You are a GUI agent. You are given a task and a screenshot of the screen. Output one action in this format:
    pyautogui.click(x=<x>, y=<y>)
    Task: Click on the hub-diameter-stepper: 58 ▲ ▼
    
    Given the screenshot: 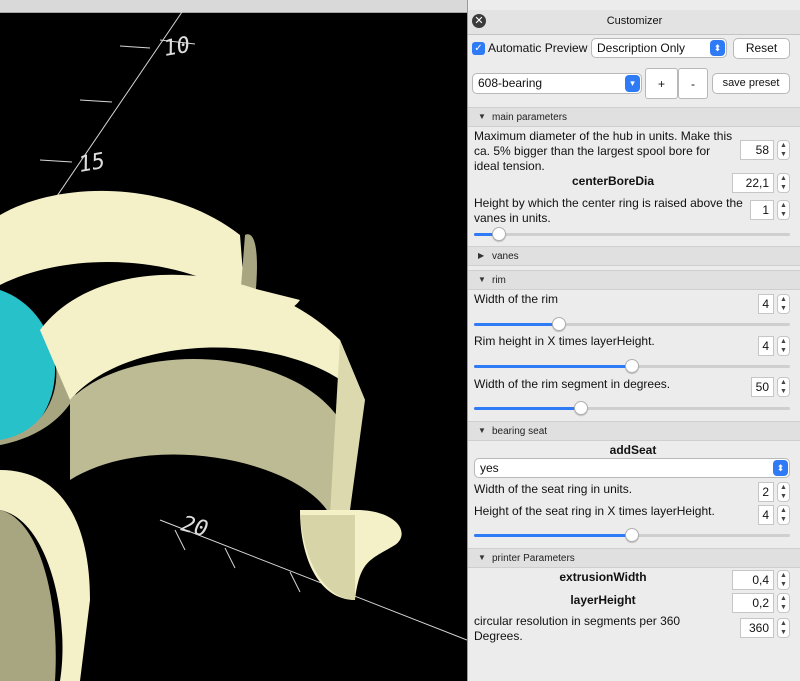 What is the action you would take?
    pyautogui.click(x=764, y=150)
    